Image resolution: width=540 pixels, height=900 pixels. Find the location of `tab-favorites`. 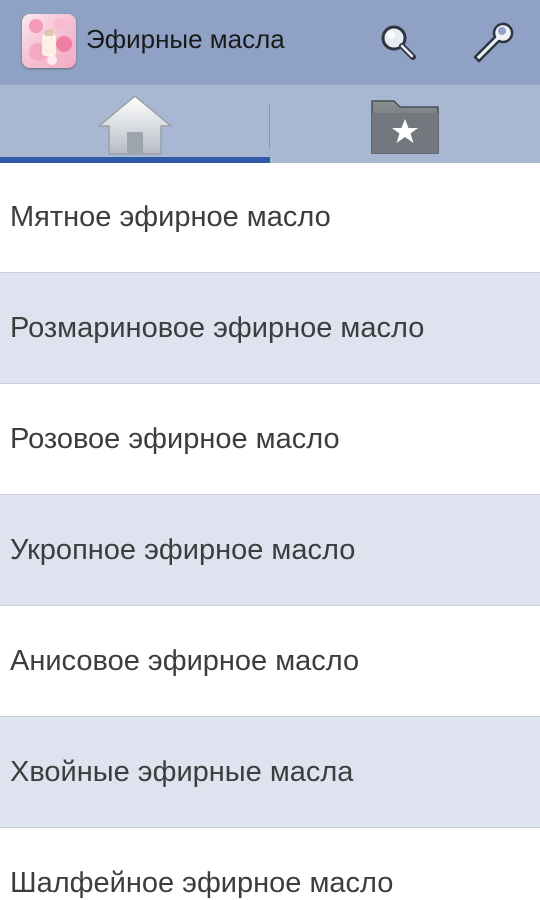

tab-favorites is located at coordinates (405, 124).